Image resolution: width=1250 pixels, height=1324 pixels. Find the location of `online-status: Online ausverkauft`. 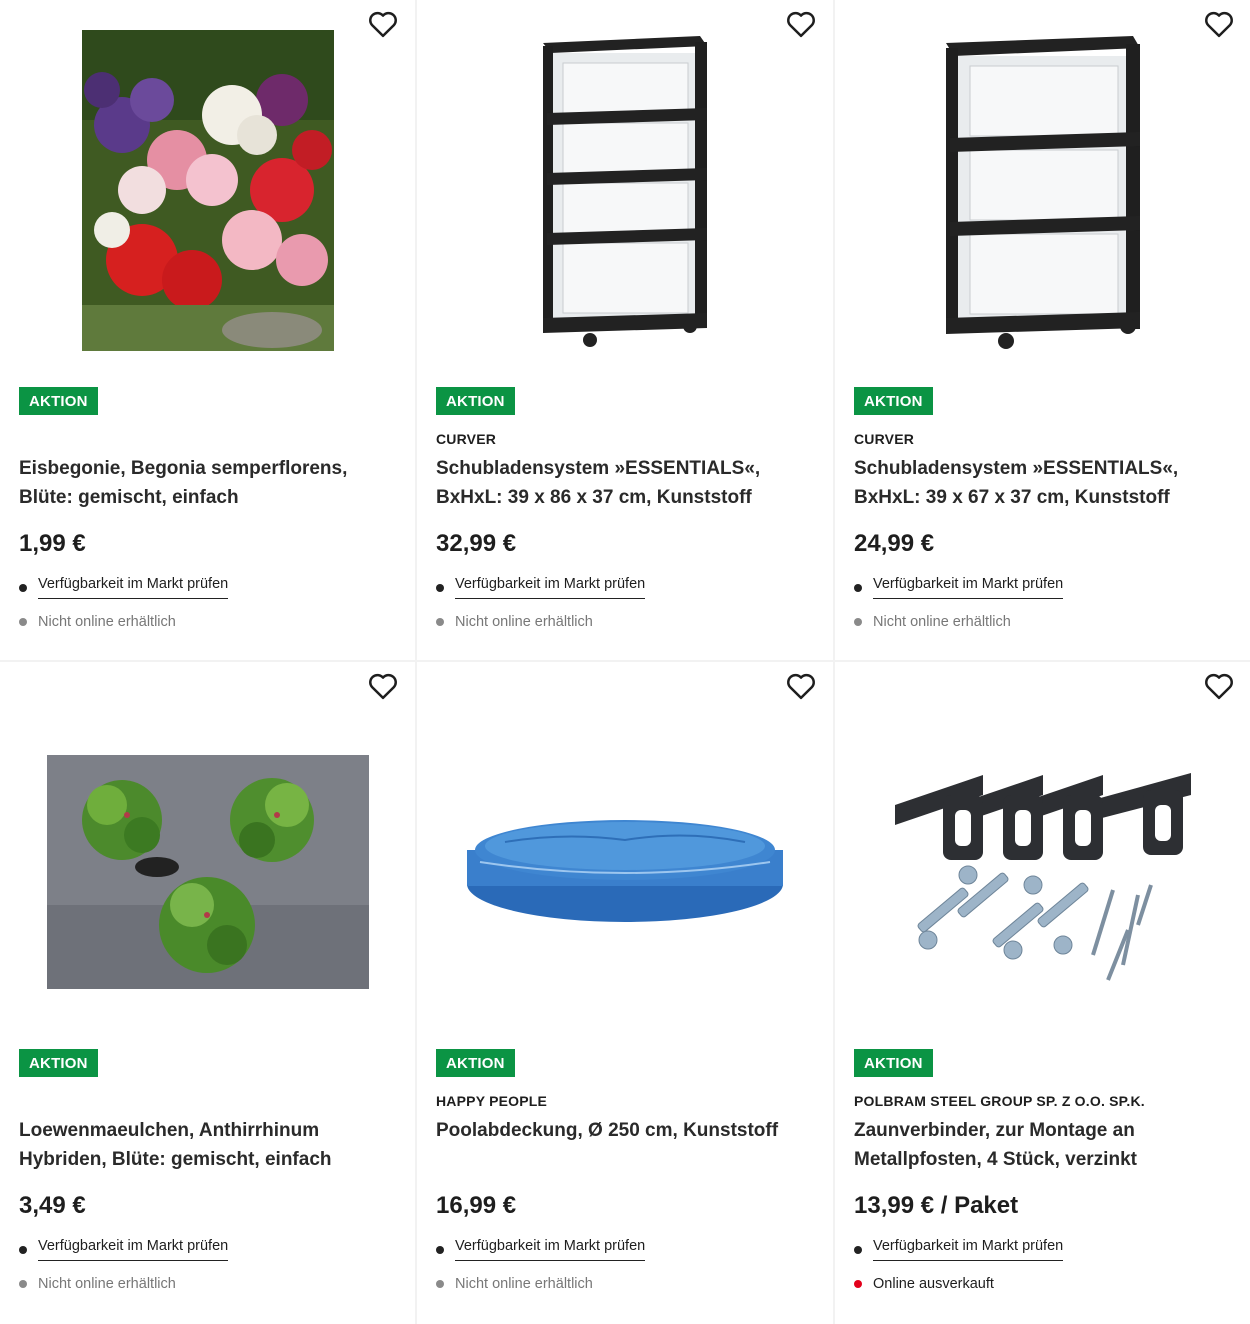

online-status: Online ausverkauft is located at coordinates (924, 1284).